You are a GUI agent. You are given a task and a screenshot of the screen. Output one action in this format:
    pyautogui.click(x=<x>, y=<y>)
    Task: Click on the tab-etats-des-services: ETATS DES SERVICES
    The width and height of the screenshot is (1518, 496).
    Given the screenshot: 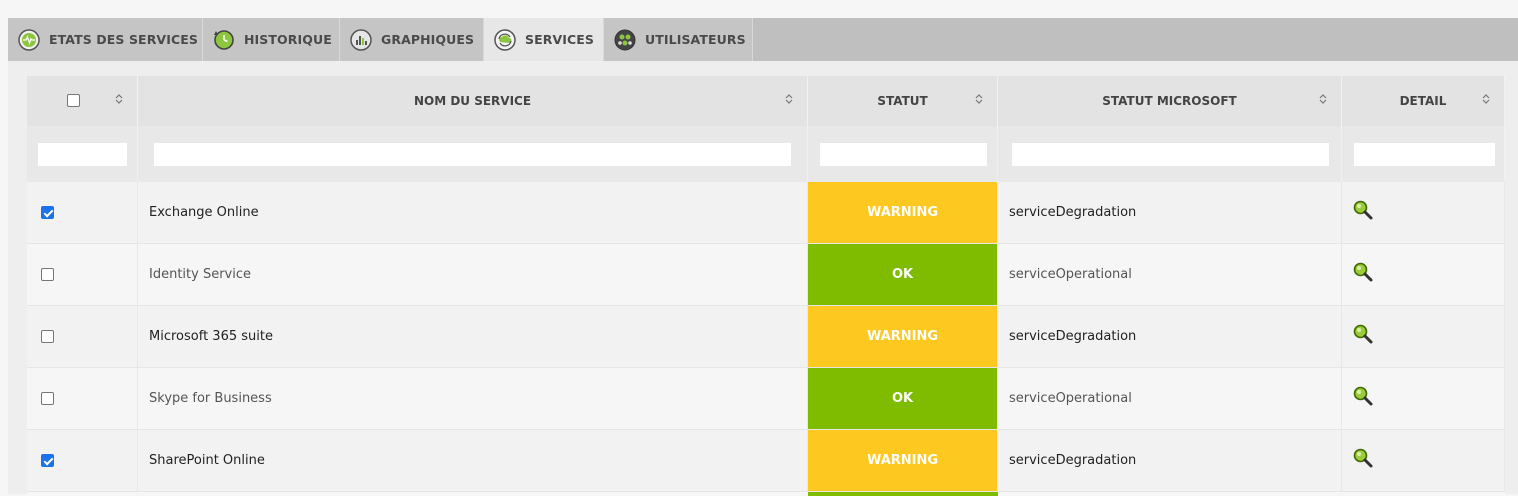 What is the action you would take?
    pyautogui.click(x=105, y=39)
    